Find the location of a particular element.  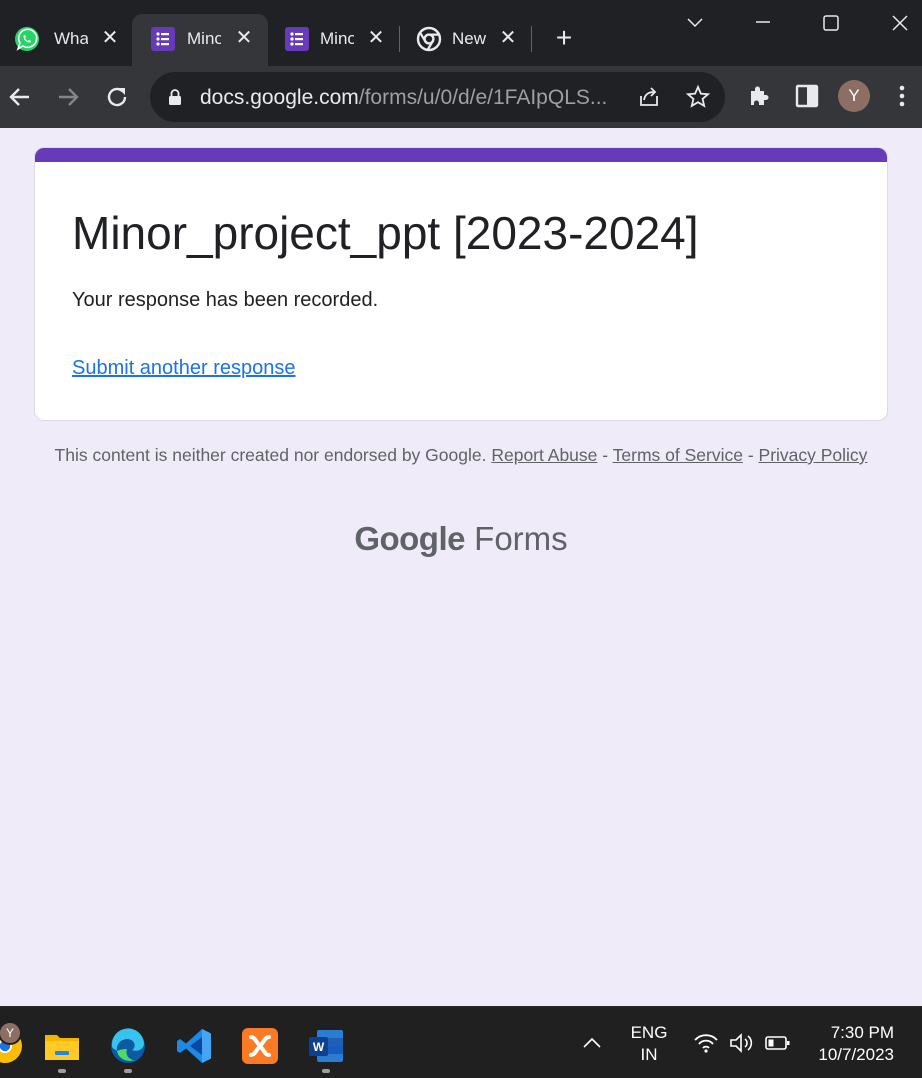

star-icon is located at coordinates (698, 97).